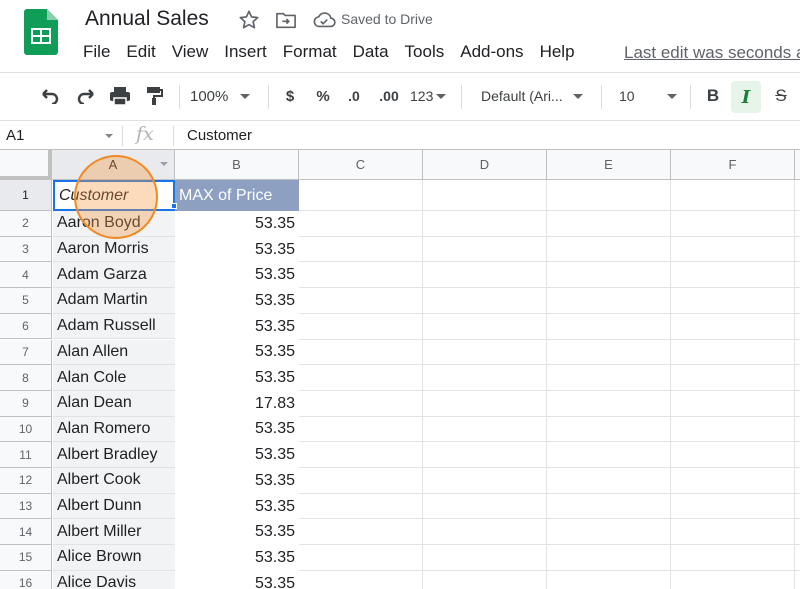 This screenshot has height=589, width=800. Describe the element at coordinates (797, 165) in the screenshot. I see `column-header-g` at that location.